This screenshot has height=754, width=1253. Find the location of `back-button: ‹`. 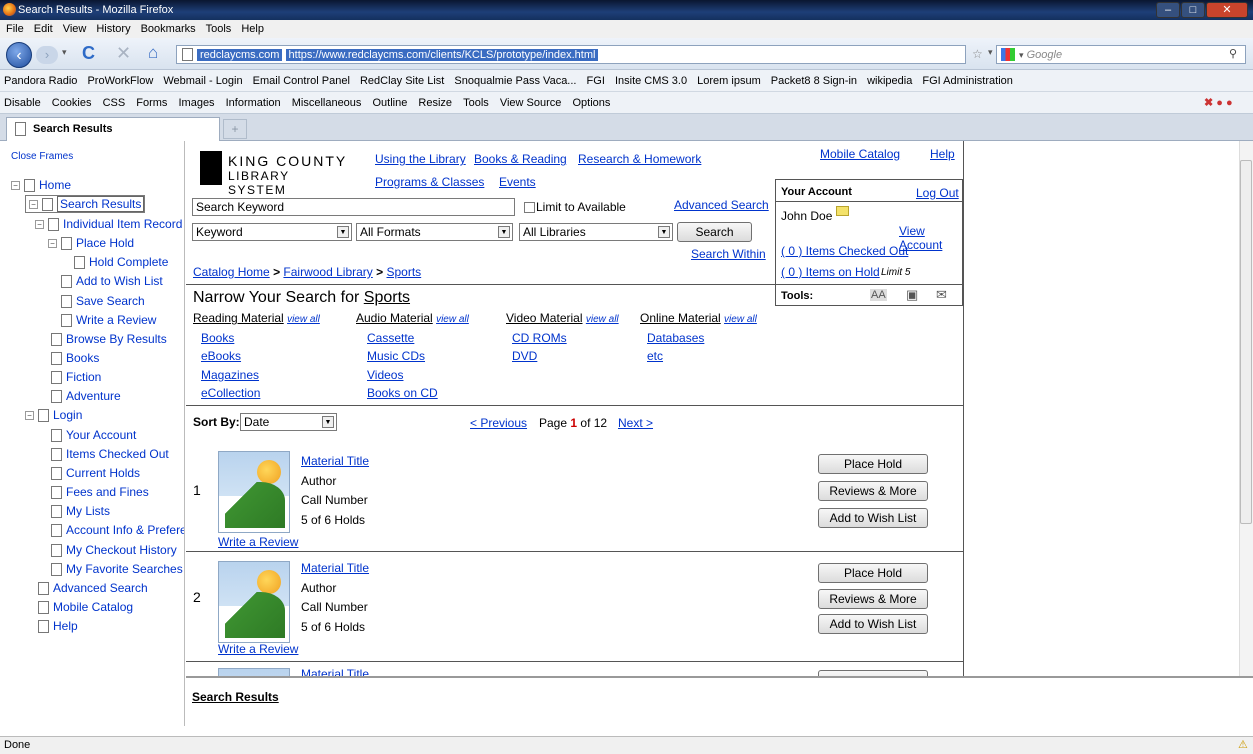

back-button: ‹ is located at coordinates (19, 55).